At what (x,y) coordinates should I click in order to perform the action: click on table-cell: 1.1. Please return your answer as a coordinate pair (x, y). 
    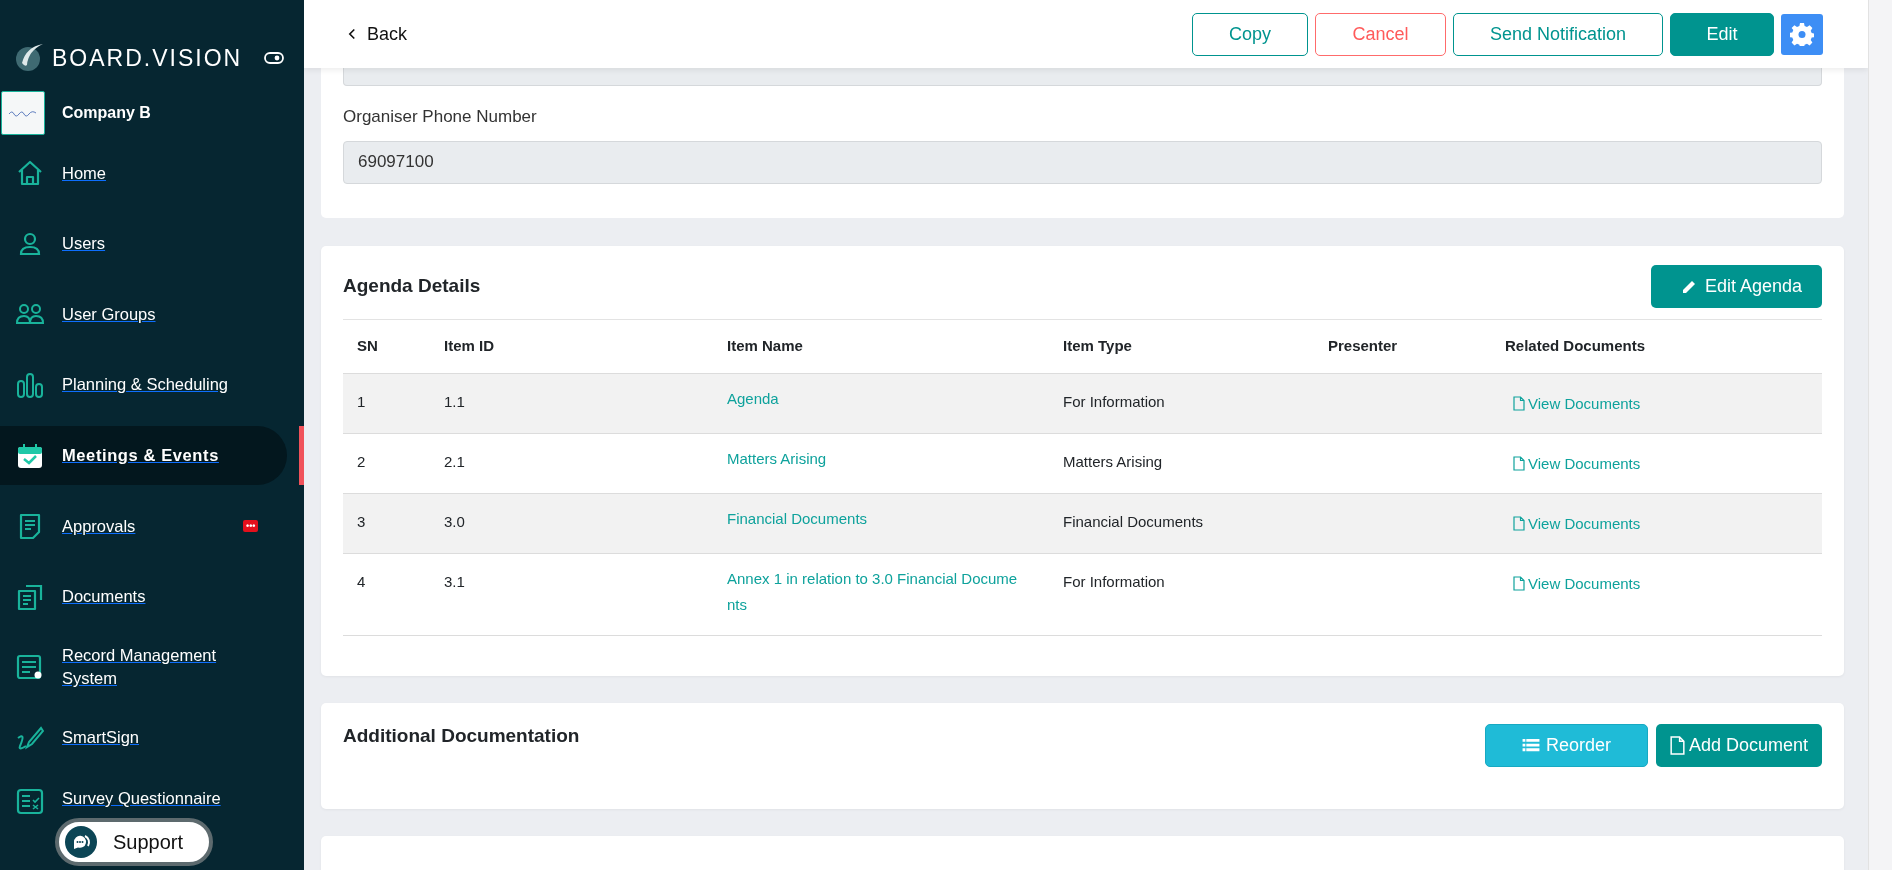
    Looking at the image, I should click on (571, 403).